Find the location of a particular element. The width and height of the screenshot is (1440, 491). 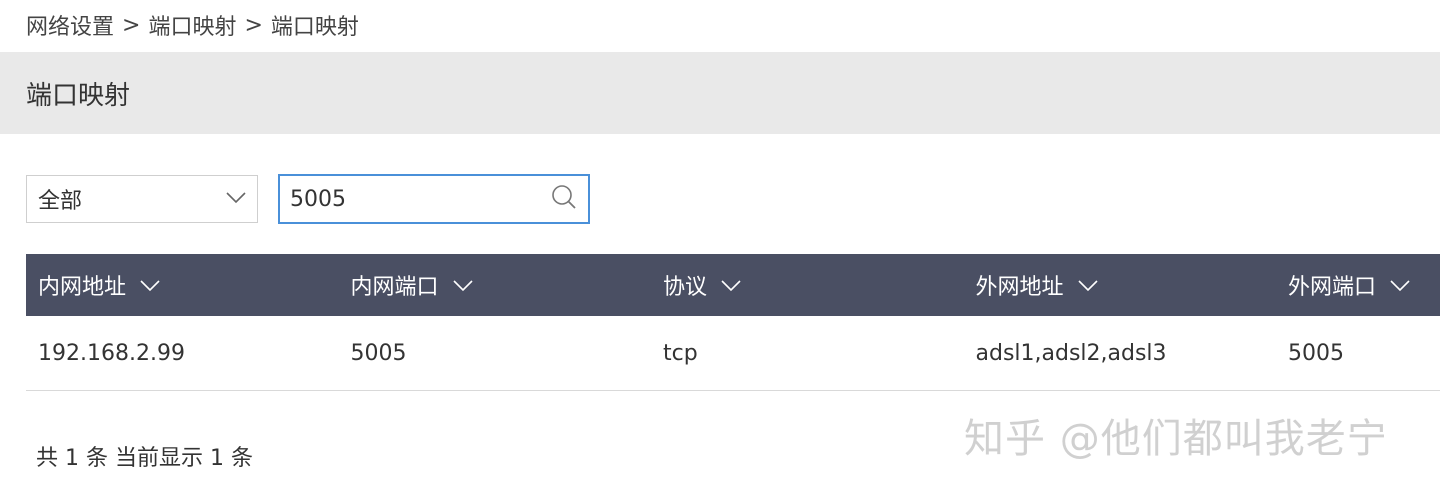

column-header-label: 协议 is located at coordinates (685, 287).